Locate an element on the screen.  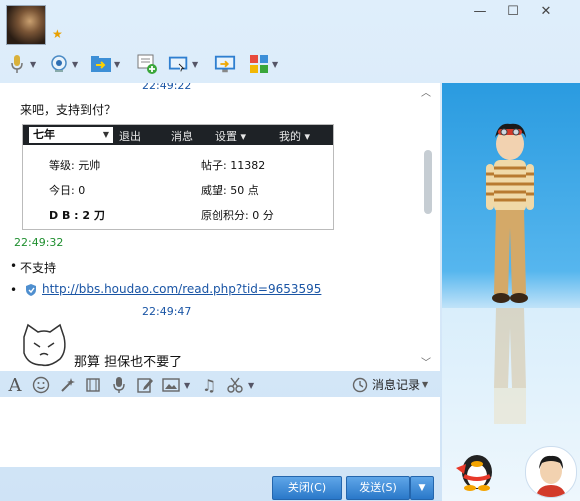
forum-nav-messages: 消息 is located at coordinates (182, 136).